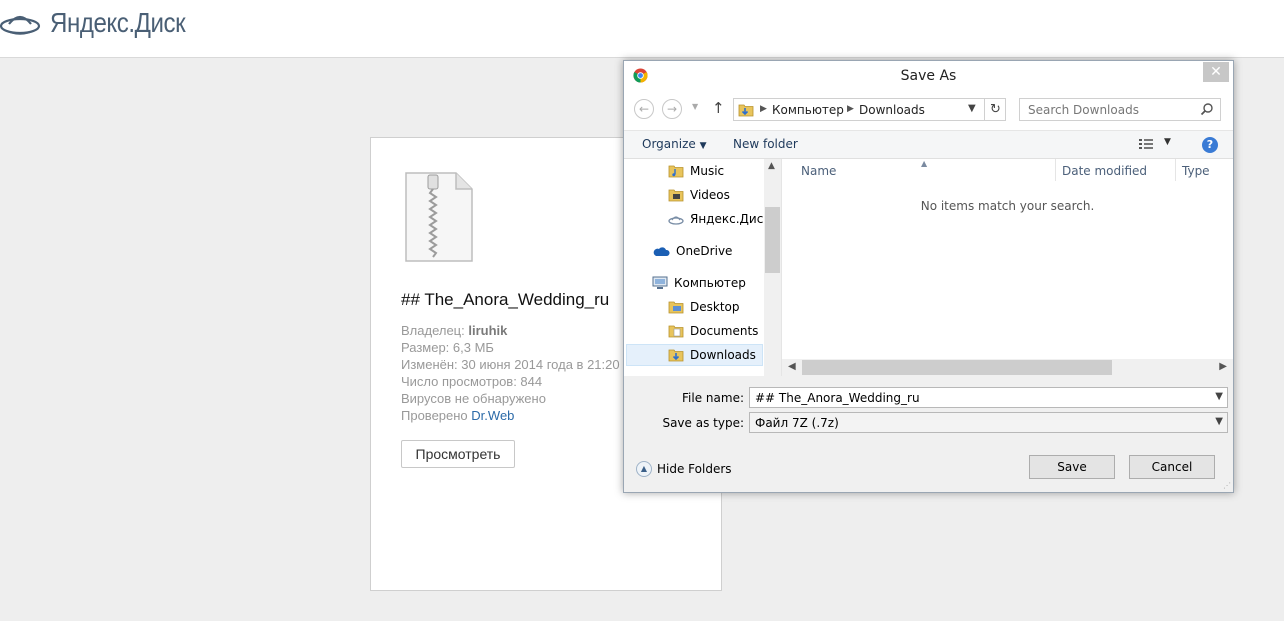 Image resolution: width=1284 pixels, height=621 pixels. What do you see at coordinates (692, 251) in the screenshot?
I see `tree-item-onedrive: OneDrive` at bounding box center [692, 251].